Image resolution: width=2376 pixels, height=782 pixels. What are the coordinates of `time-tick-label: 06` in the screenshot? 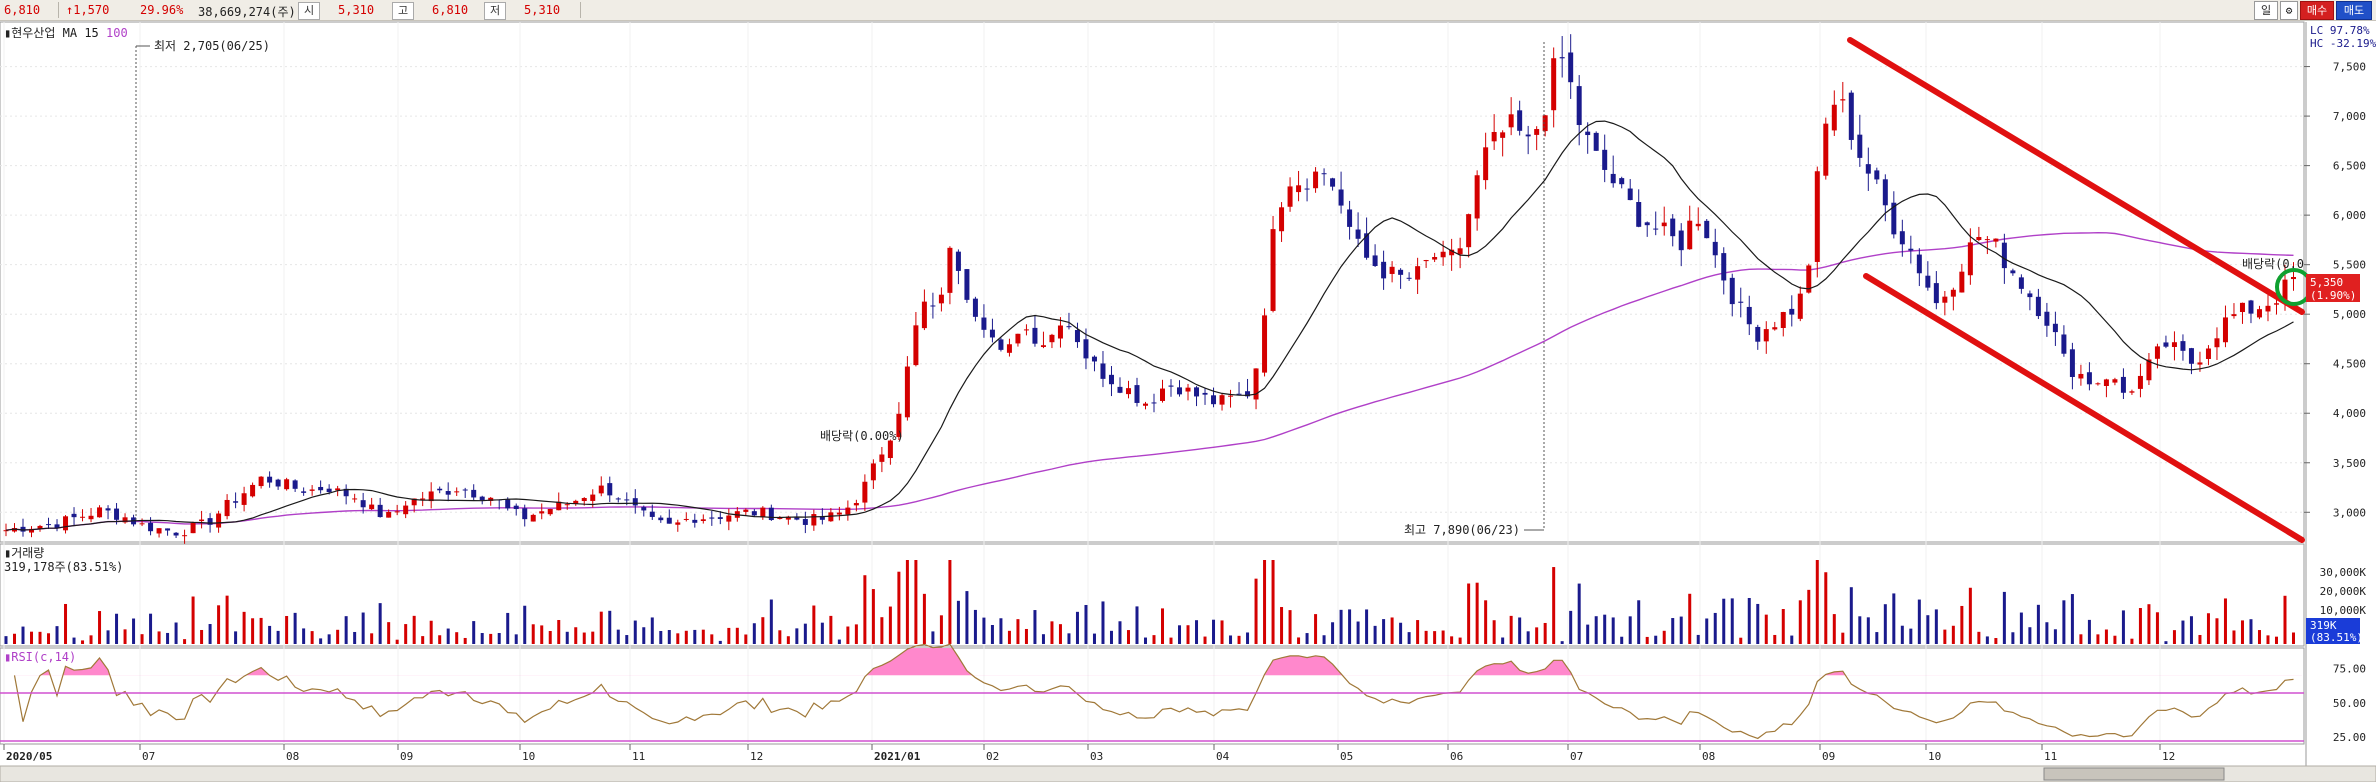 It's located at (1456, 756).